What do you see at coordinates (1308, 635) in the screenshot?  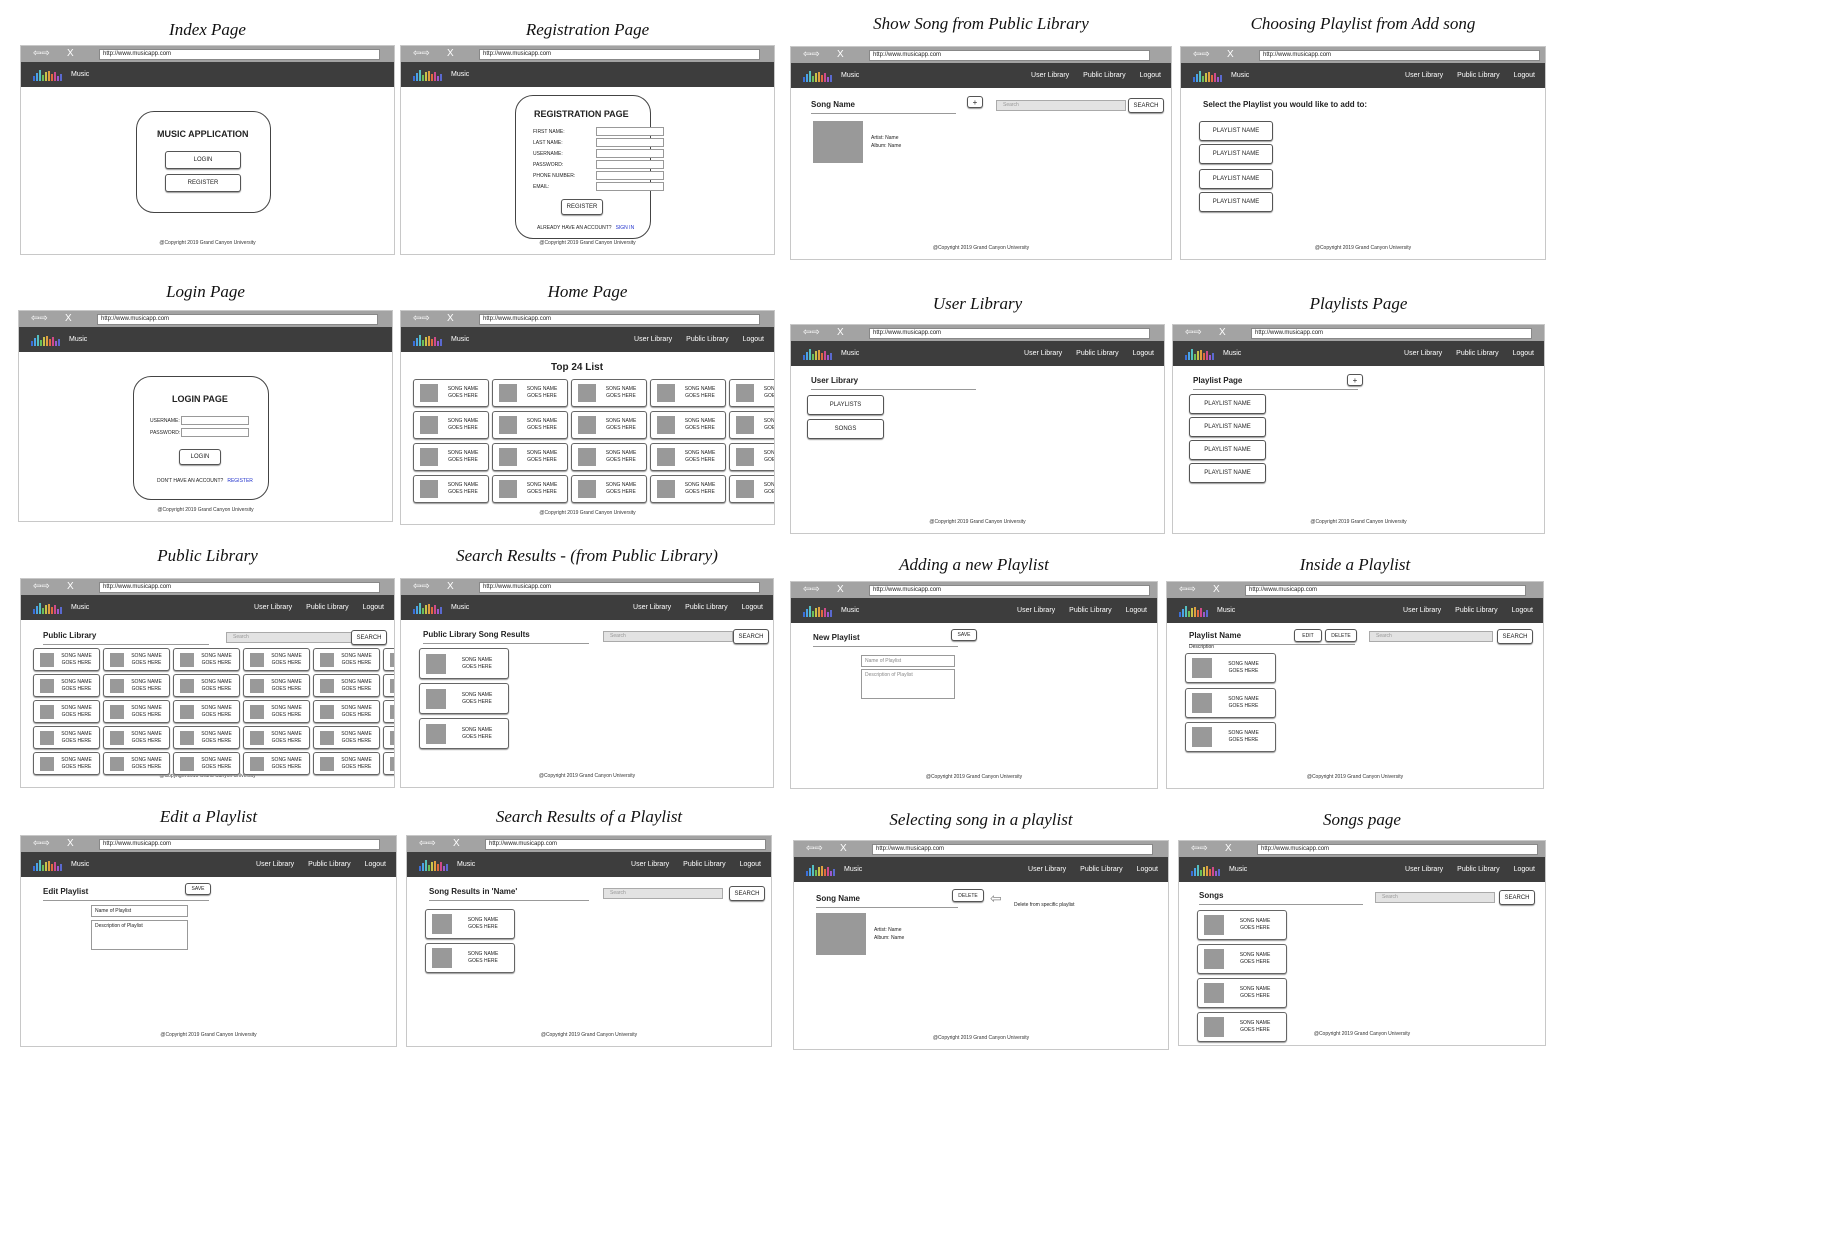 I see `edit-button: EDIT` at bounding box center [1308, 635].